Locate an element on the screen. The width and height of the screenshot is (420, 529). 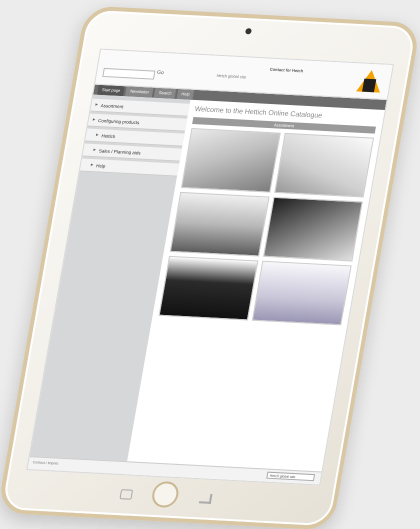
product-tile-hinge is located at coordinates (230, 160).